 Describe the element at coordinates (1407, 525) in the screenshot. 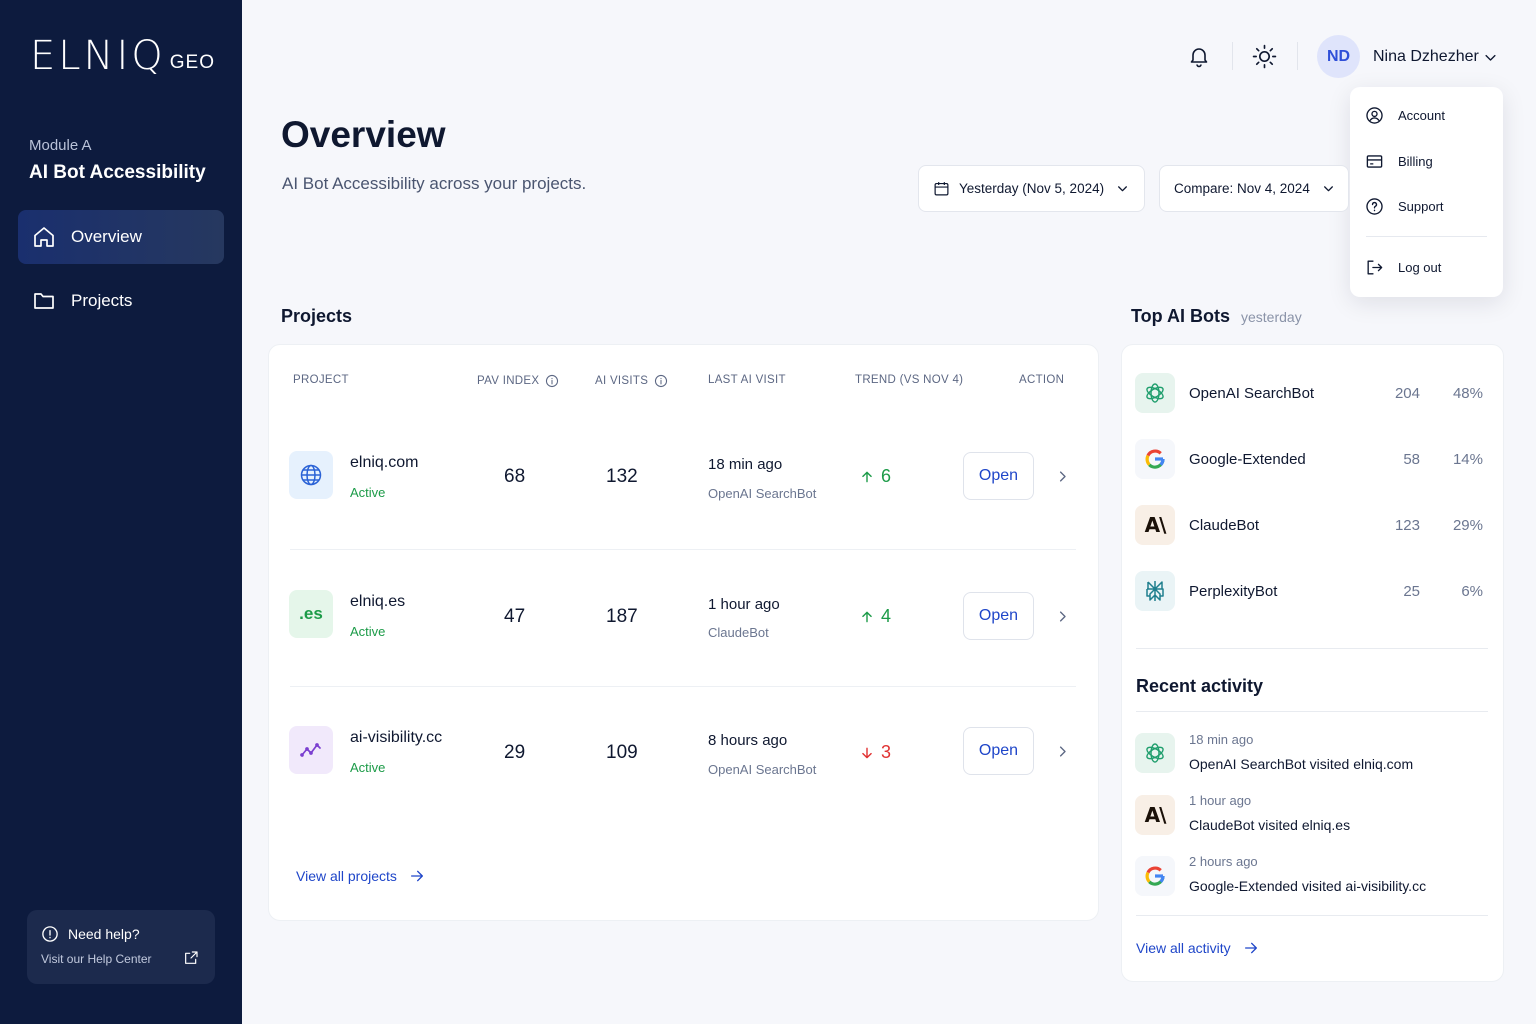

I see `bot-count: 123` at that location.